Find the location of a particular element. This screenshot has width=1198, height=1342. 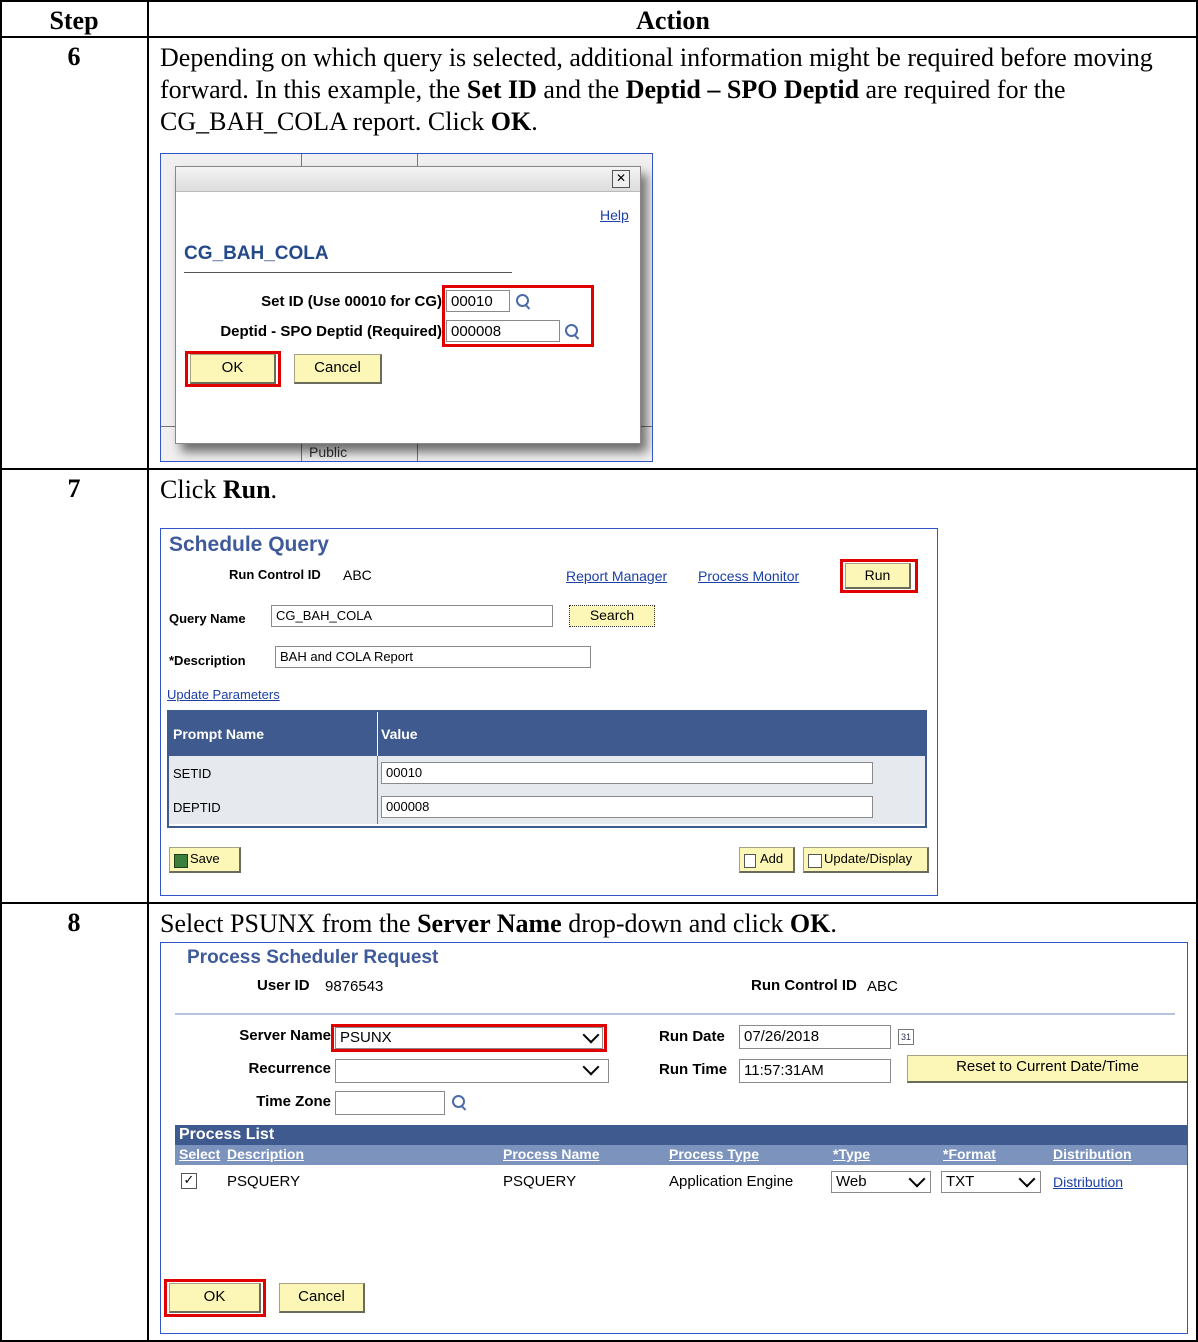

calendar-icon: 31 is located at coordinates (906, 1037).